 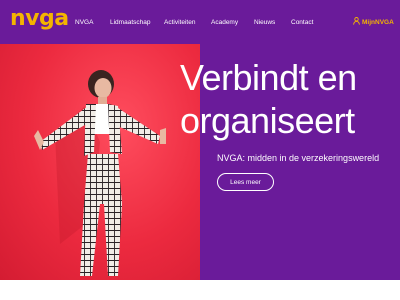 What do you see at coordinates (200, 290) in the screenshot?
I see `page-bottom` at bounding box center [200, 290].